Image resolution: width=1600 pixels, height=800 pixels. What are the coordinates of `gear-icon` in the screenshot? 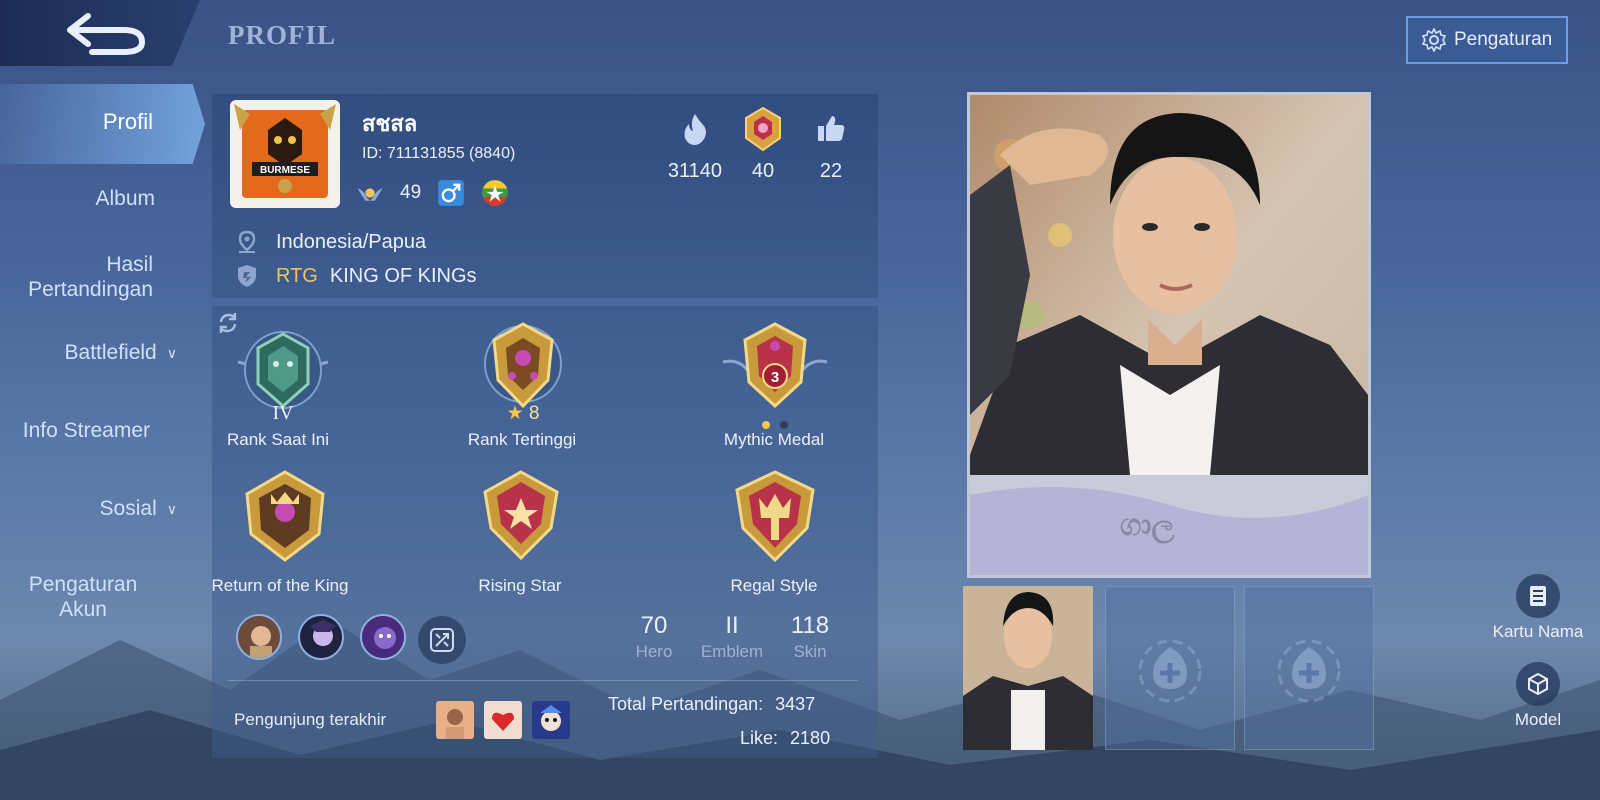 It's located at (1434, 40).